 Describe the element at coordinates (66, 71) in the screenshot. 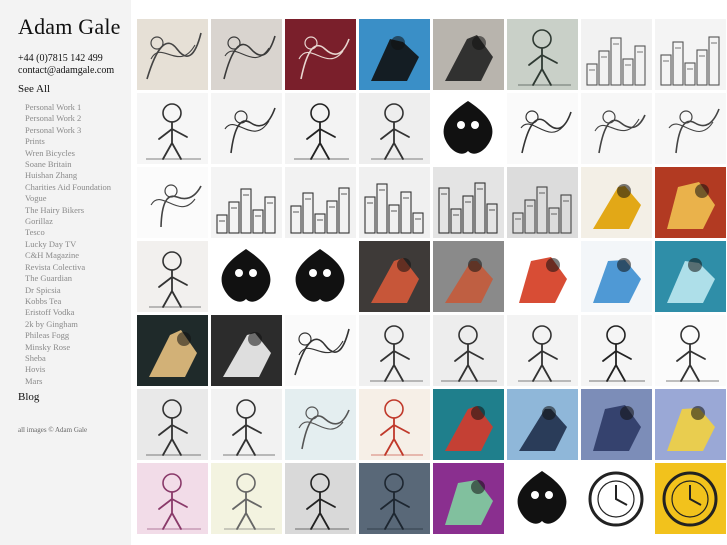

I see `email-link: contact@adamgale.com` at that location.